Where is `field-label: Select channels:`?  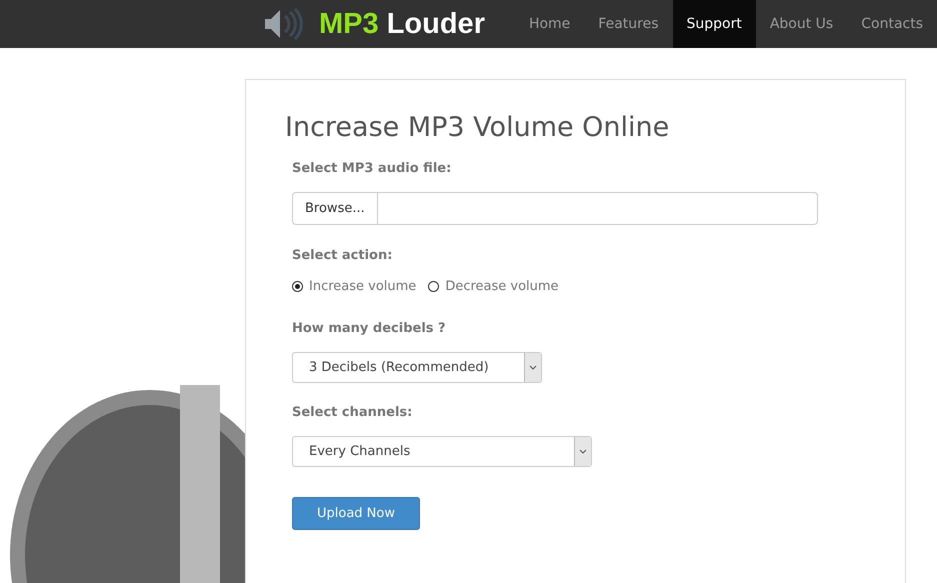 field-label: Select channels: is located at coordinates (353, 412).